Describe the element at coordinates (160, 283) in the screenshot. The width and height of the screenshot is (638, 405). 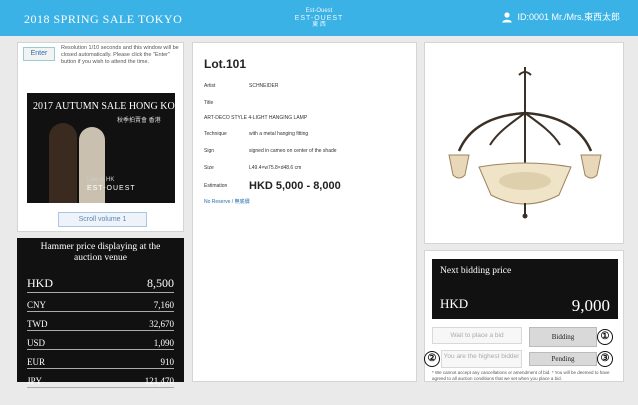
I see `price-amount: 8,500` at that location.